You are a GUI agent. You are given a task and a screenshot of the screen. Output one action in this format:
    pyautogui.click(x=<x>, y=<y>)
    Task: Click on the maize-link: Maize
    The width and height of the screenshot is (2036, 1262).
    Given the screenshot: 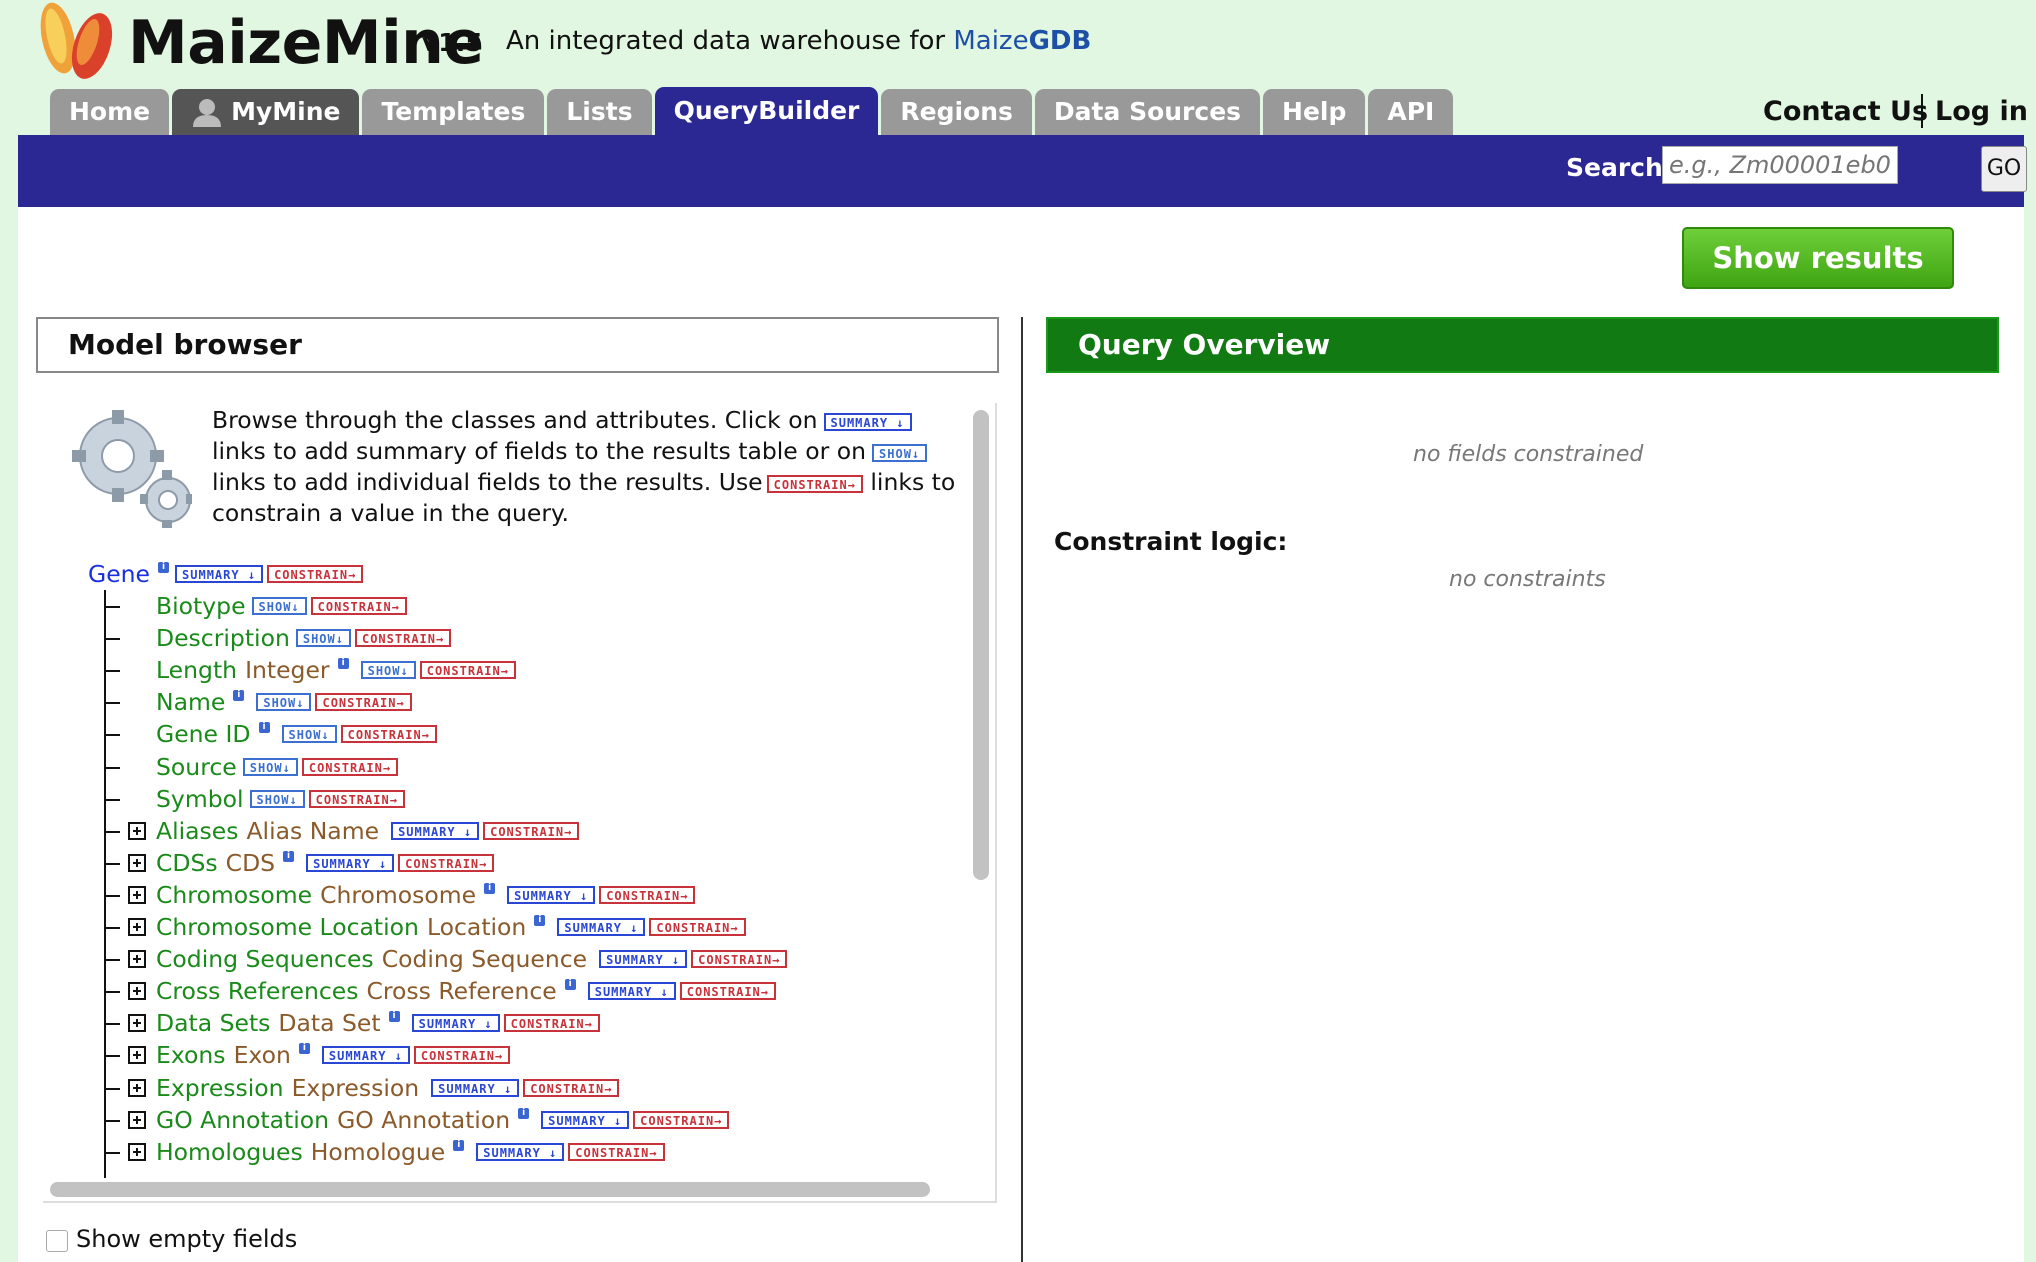 What is the action you would take?
    pyautogui.click(x=990, y=41)
    